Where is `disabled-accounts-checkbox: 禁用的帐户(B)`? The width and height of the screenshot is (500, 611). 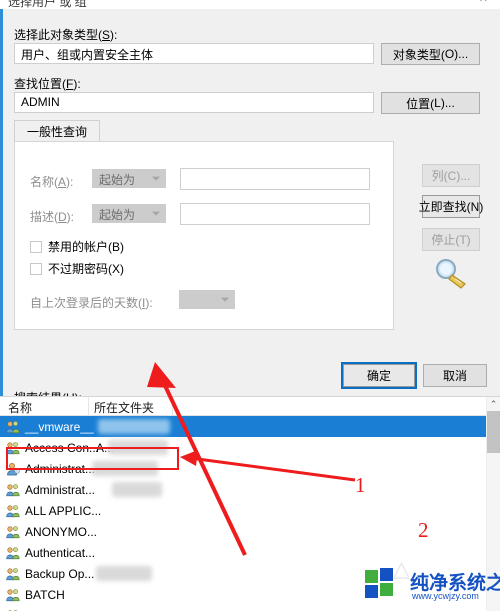
disabled-accounts-checkbox: 禁用的帐户(B) is located at coordinates (77, 246).